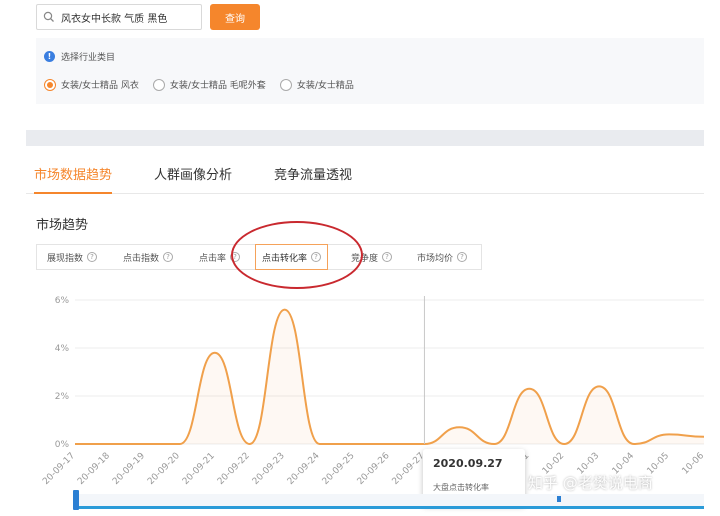 Image resolution: width=720 pixels, height=516 pixels. What do you see at coordinates (435, 258) in the screenshot?
I see `metric-tab-label: 市场均价` at bounding box center [435, 258].